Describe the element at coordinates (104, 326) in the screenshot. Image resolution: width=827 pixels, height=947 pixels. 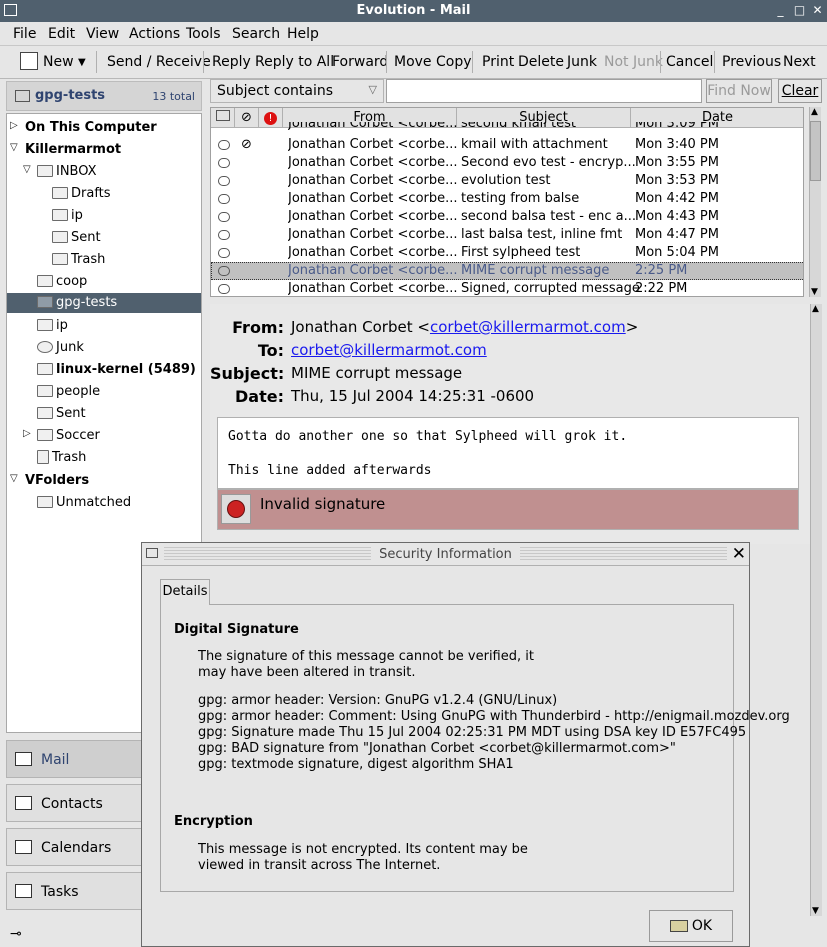
I see `folder-ip: ip` at that location.